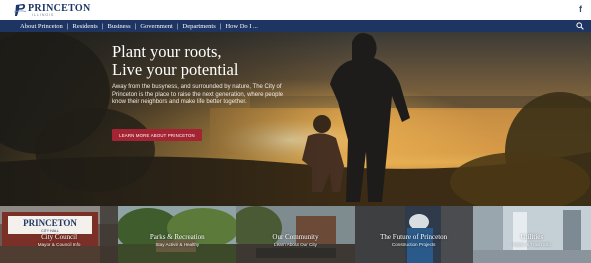 The image size is (591, 263). What do you see at coordinates (295, 237) in the screenshot?
I see `tile-our-community-title: Our Community` at bounding box center [295, 237].